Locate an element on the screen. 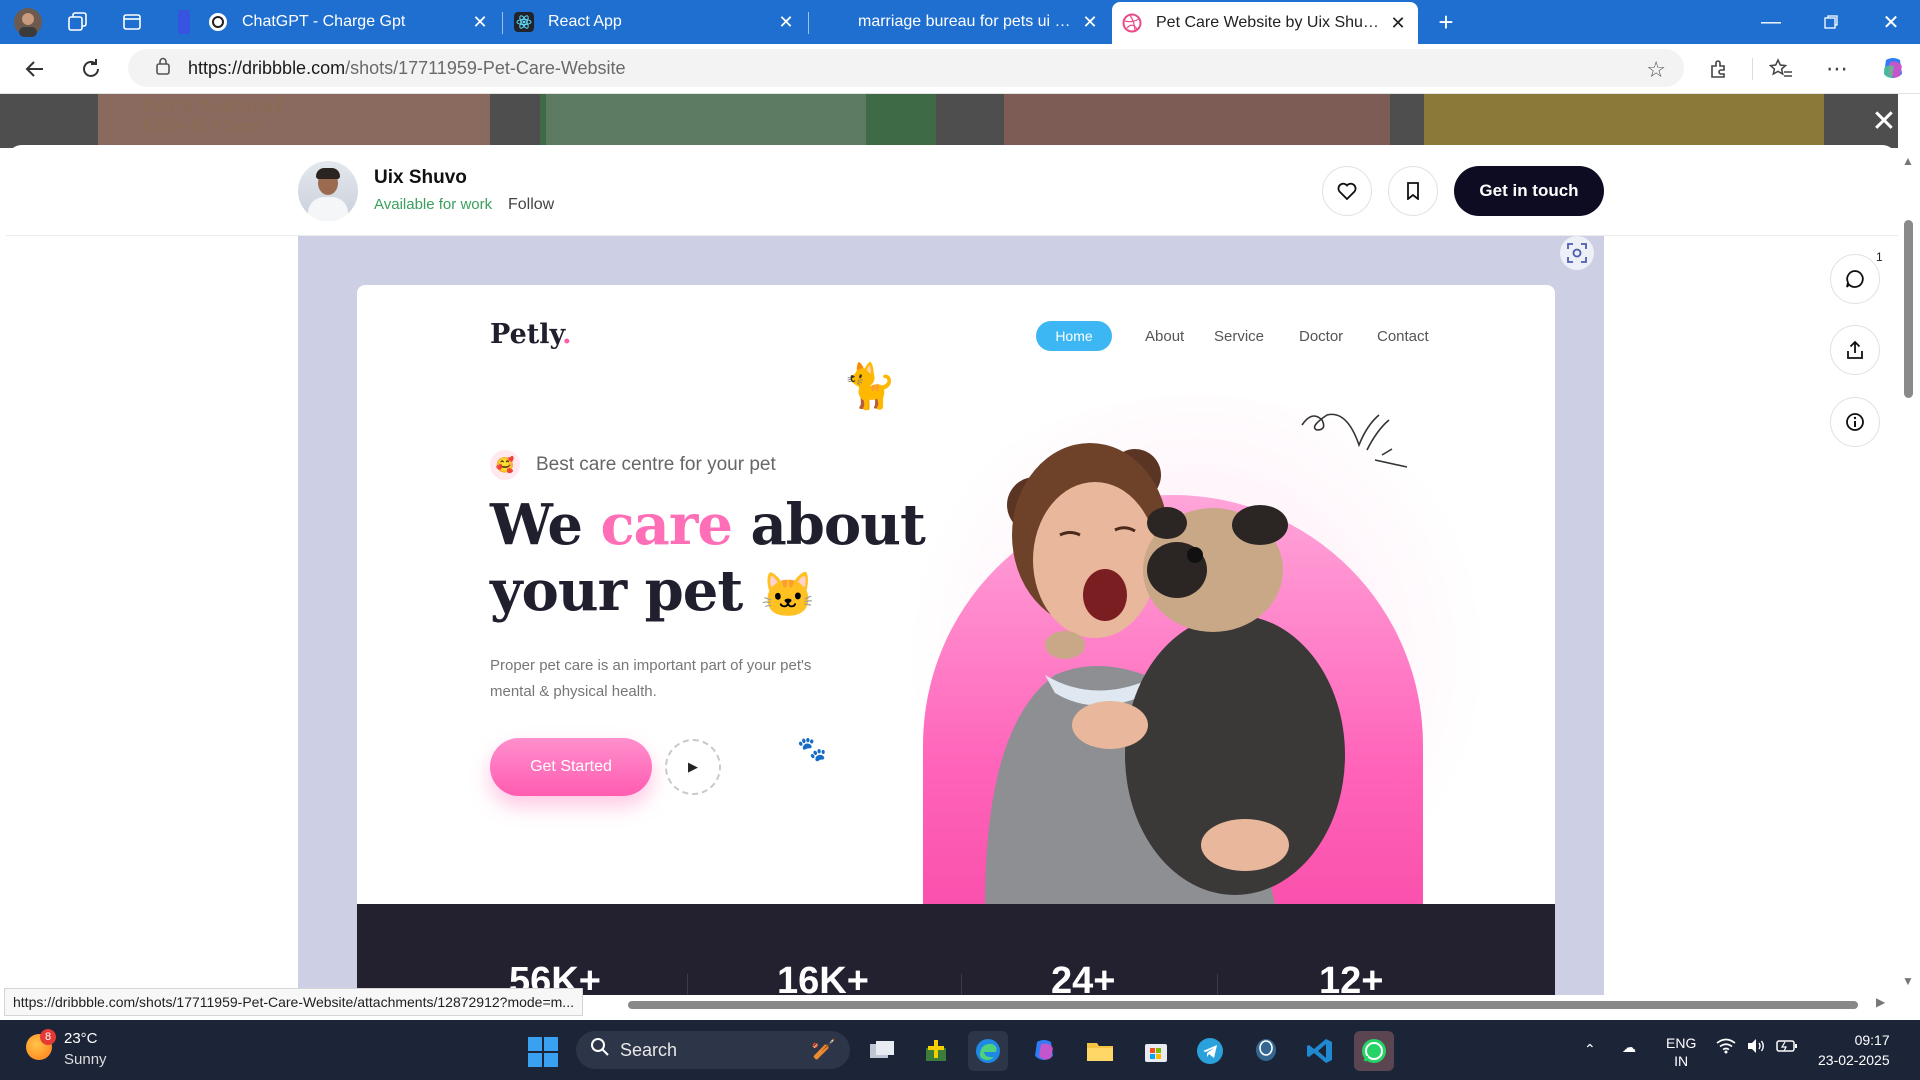  background-page-strip: Pet's Natural Life & Care is located at coordinates (960, 121).